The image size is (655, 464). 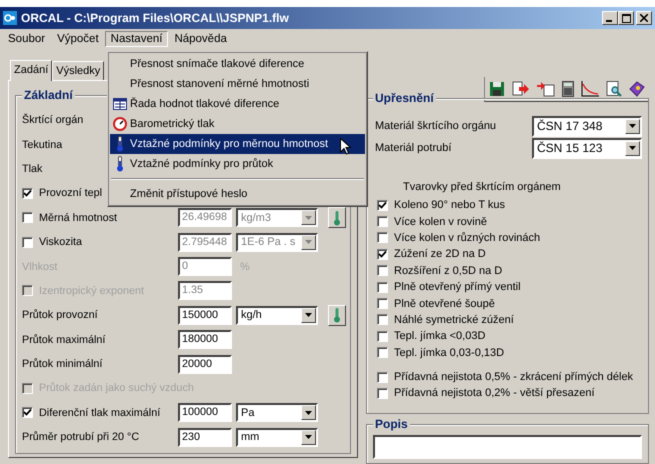 I want to click on export-icon, so click(x=521, y=89).